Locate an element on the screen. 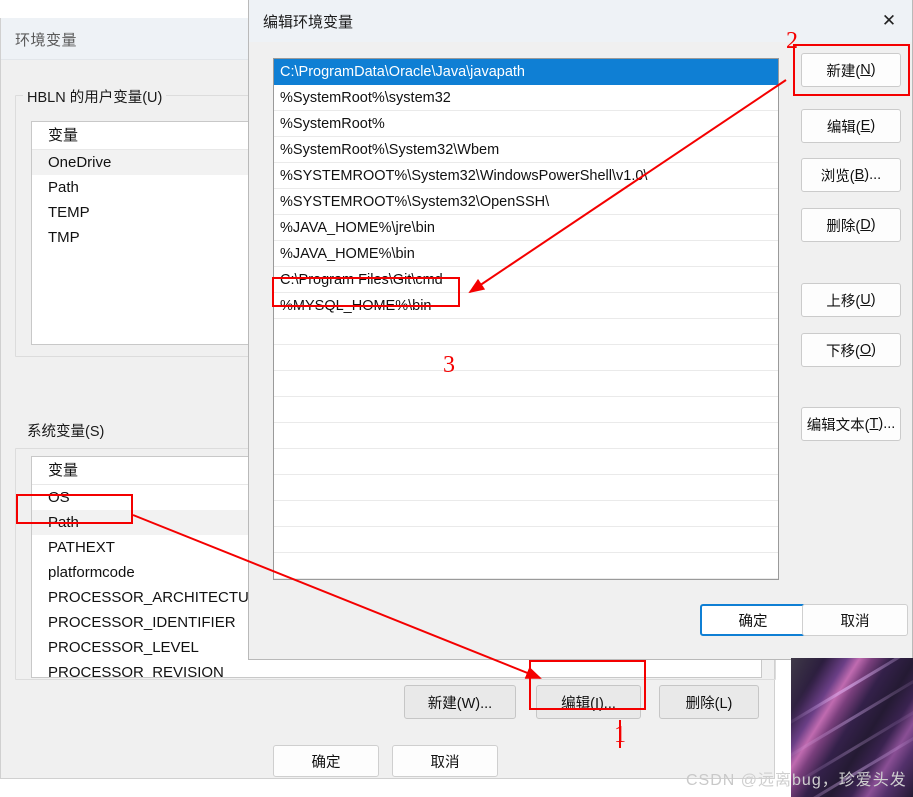 Image resolution: width=913 pixels, height=797 pixels. delete-path-suffix: ) is located at coordinates (873, 225).